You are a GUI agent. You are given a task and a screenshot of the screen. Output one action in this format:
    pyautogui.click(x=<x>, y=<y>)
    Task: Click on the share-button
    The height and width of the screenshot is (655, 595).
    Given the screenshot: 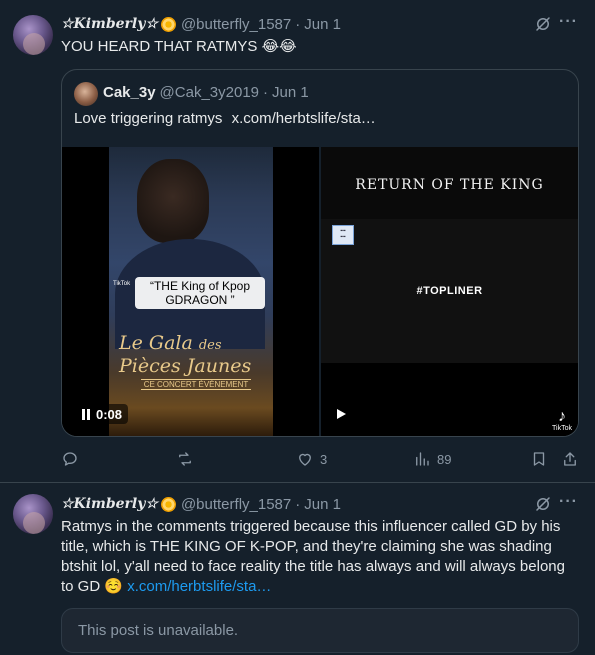 What is the action you would take?
    pyautogui.click(x=570, y=459)
    